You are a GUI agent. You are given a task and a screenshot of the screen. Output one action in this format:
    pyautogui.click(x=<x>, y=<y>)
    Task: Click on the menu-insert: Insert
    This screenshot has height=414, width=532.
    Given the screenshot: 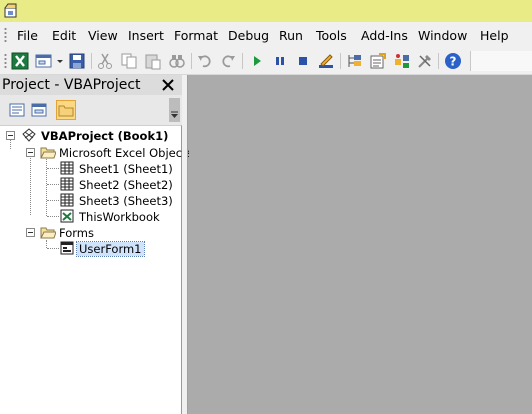 What is the action you would take?
    pyautogui.click(x=146, y=35)
    